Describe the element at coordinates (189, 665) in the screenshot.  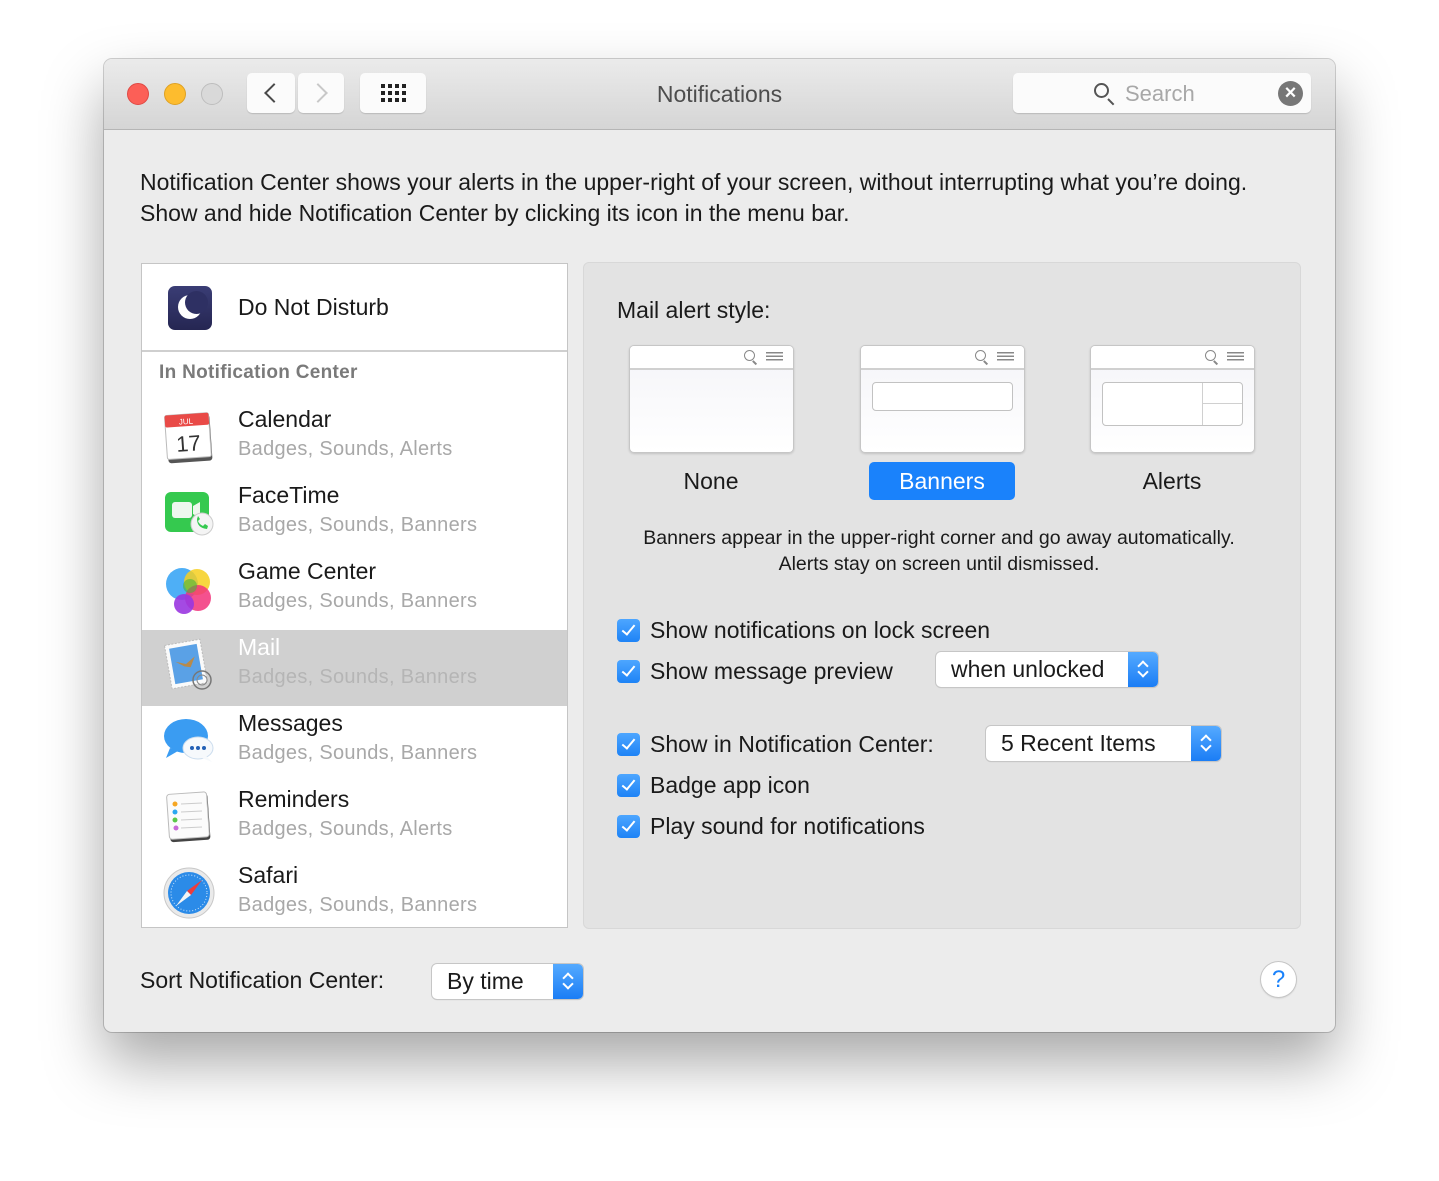
I see `mail-icon` at that location.